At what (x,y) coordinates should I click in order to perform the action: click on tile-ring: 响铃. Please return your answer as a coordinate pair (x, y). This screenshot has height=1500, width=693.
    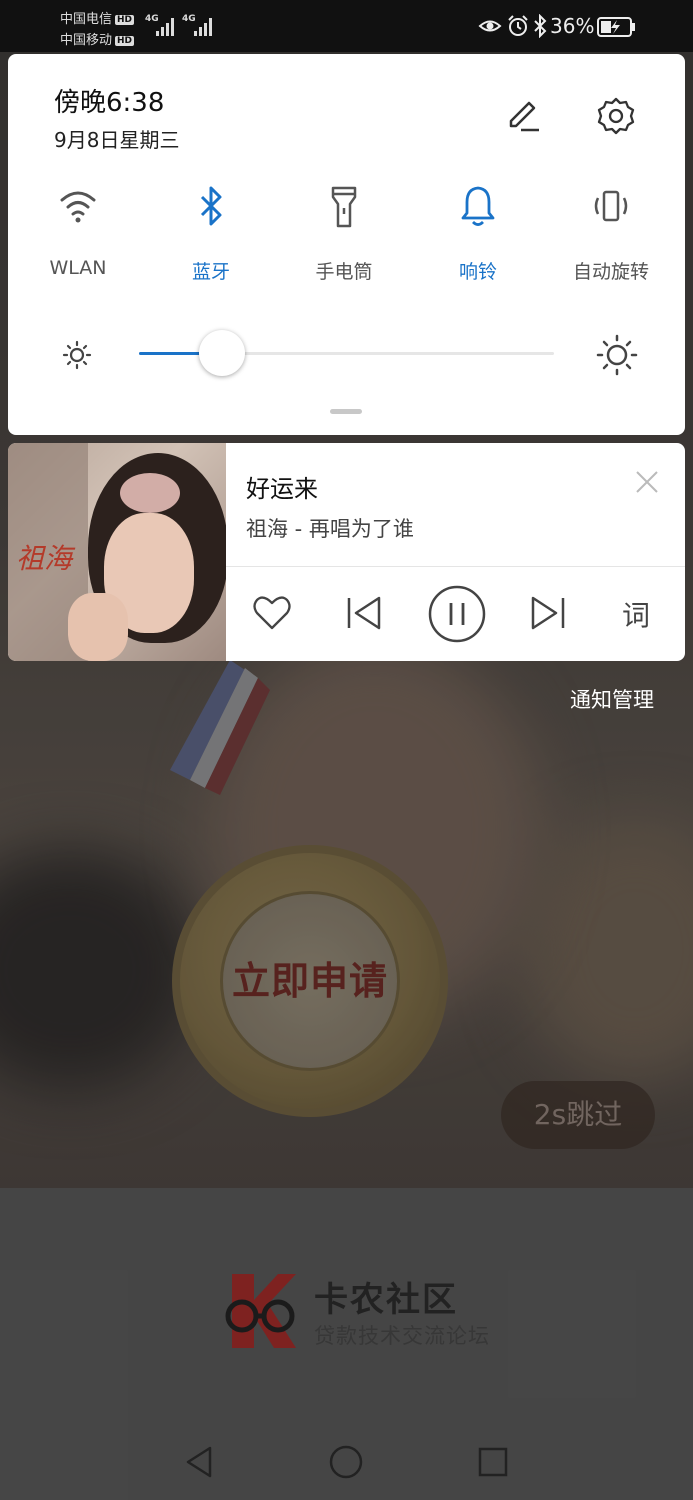
    Looking at the image, I should click on (478, 234).